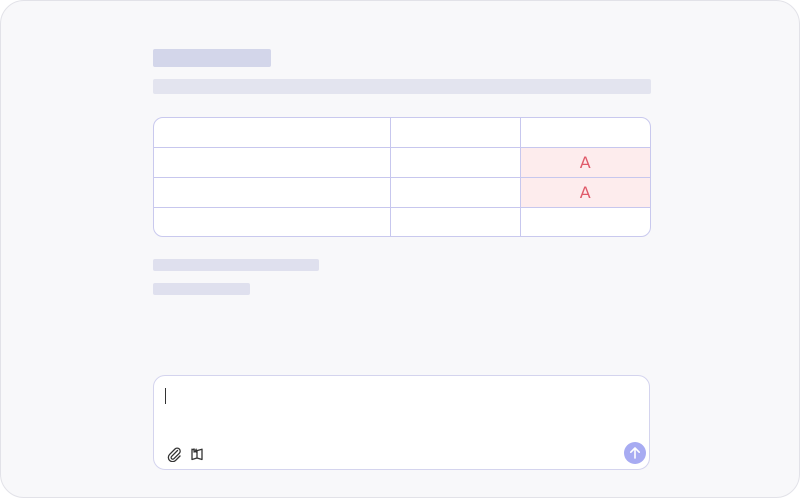 The width and height of the screenshot is (800, 498). Describe the element at coordinates (402, 86) in the screenshot. I see `subtitle-placeholder-bar` at that location.